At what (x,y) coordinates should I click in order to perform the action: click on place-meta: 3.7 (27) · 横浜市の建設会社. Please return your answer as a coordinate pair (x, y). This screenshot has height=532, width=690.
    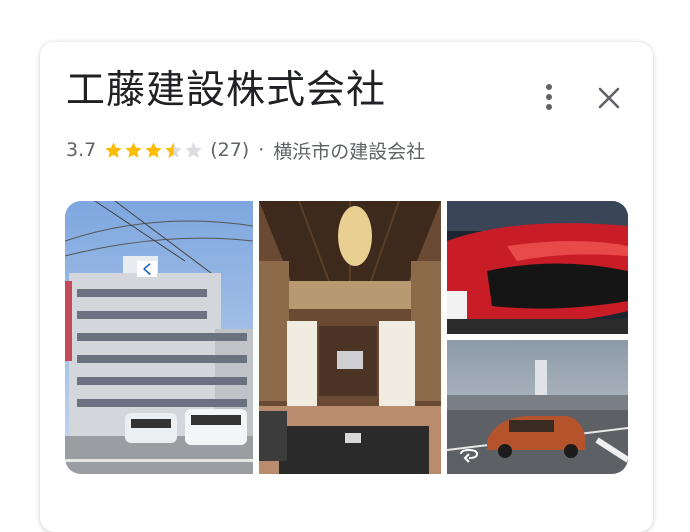
    Looking at the image, I should click on (245, 150).